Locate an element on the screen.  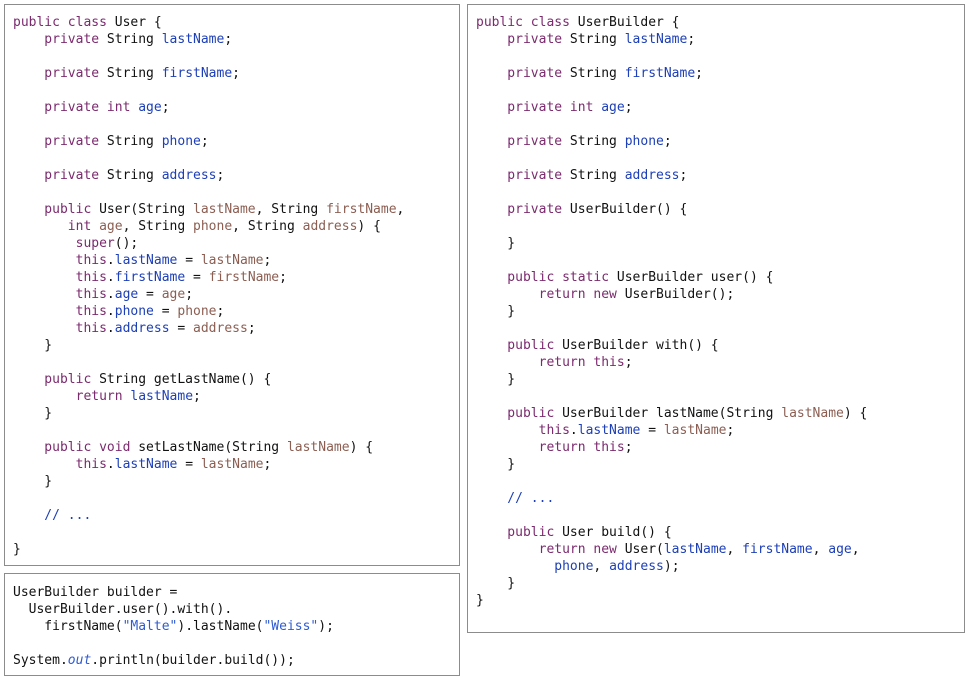
code-token: public static is located at coordinates (546, 277).